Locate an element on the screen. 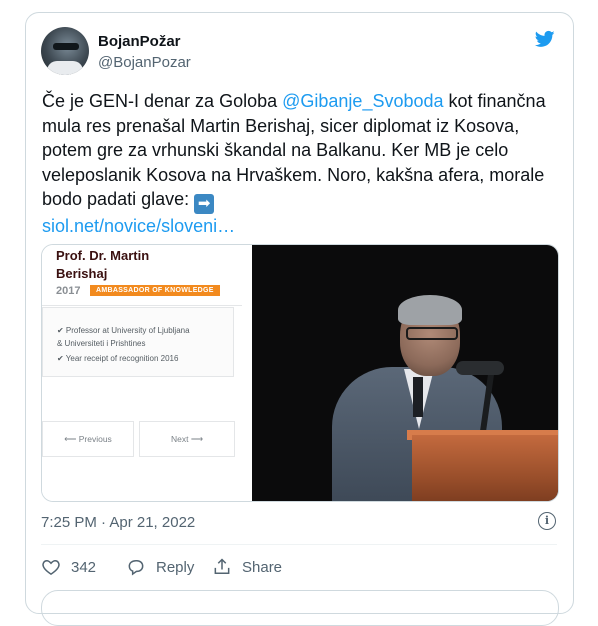  twitter-logo-icon is located at coordinates (545, 39).